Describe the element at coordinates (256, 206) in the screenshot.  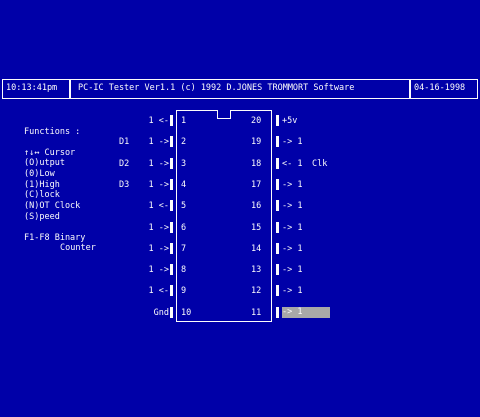
I see `right-pin-number: 16` at that location.